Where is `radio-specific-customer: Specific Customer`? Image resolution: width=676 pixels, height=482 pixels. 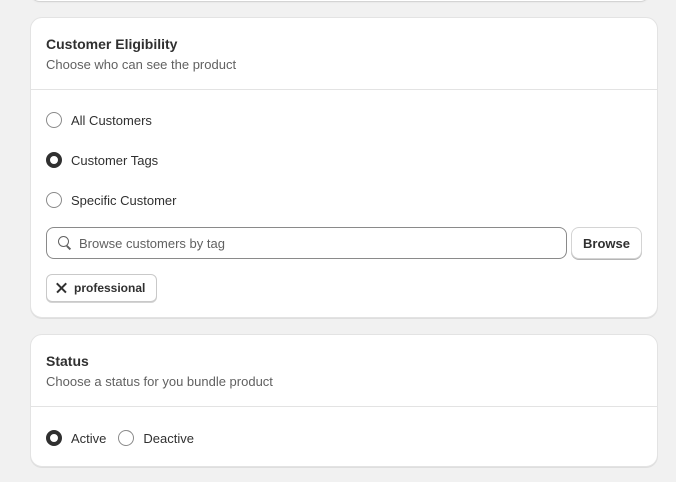
radio-specific-customer: Specific Customer is located at coordinates (111, 200).